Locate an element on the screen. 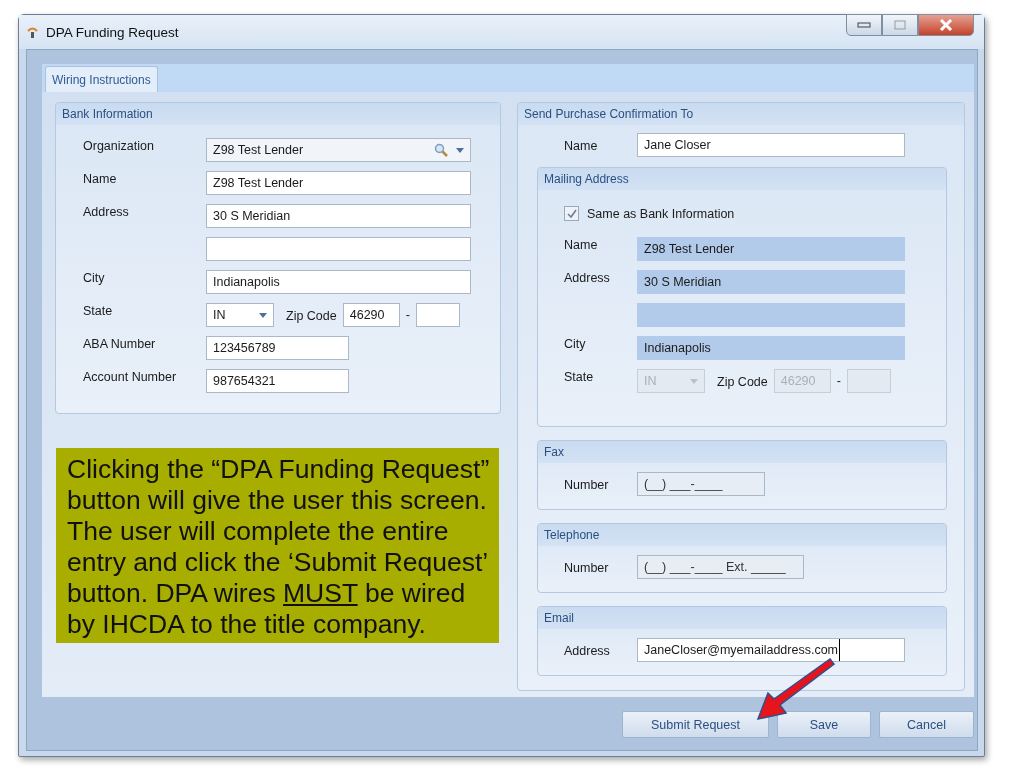 The width and height of the screenshot is (1024, 768). close-icon is located at coordinates (946, 25).